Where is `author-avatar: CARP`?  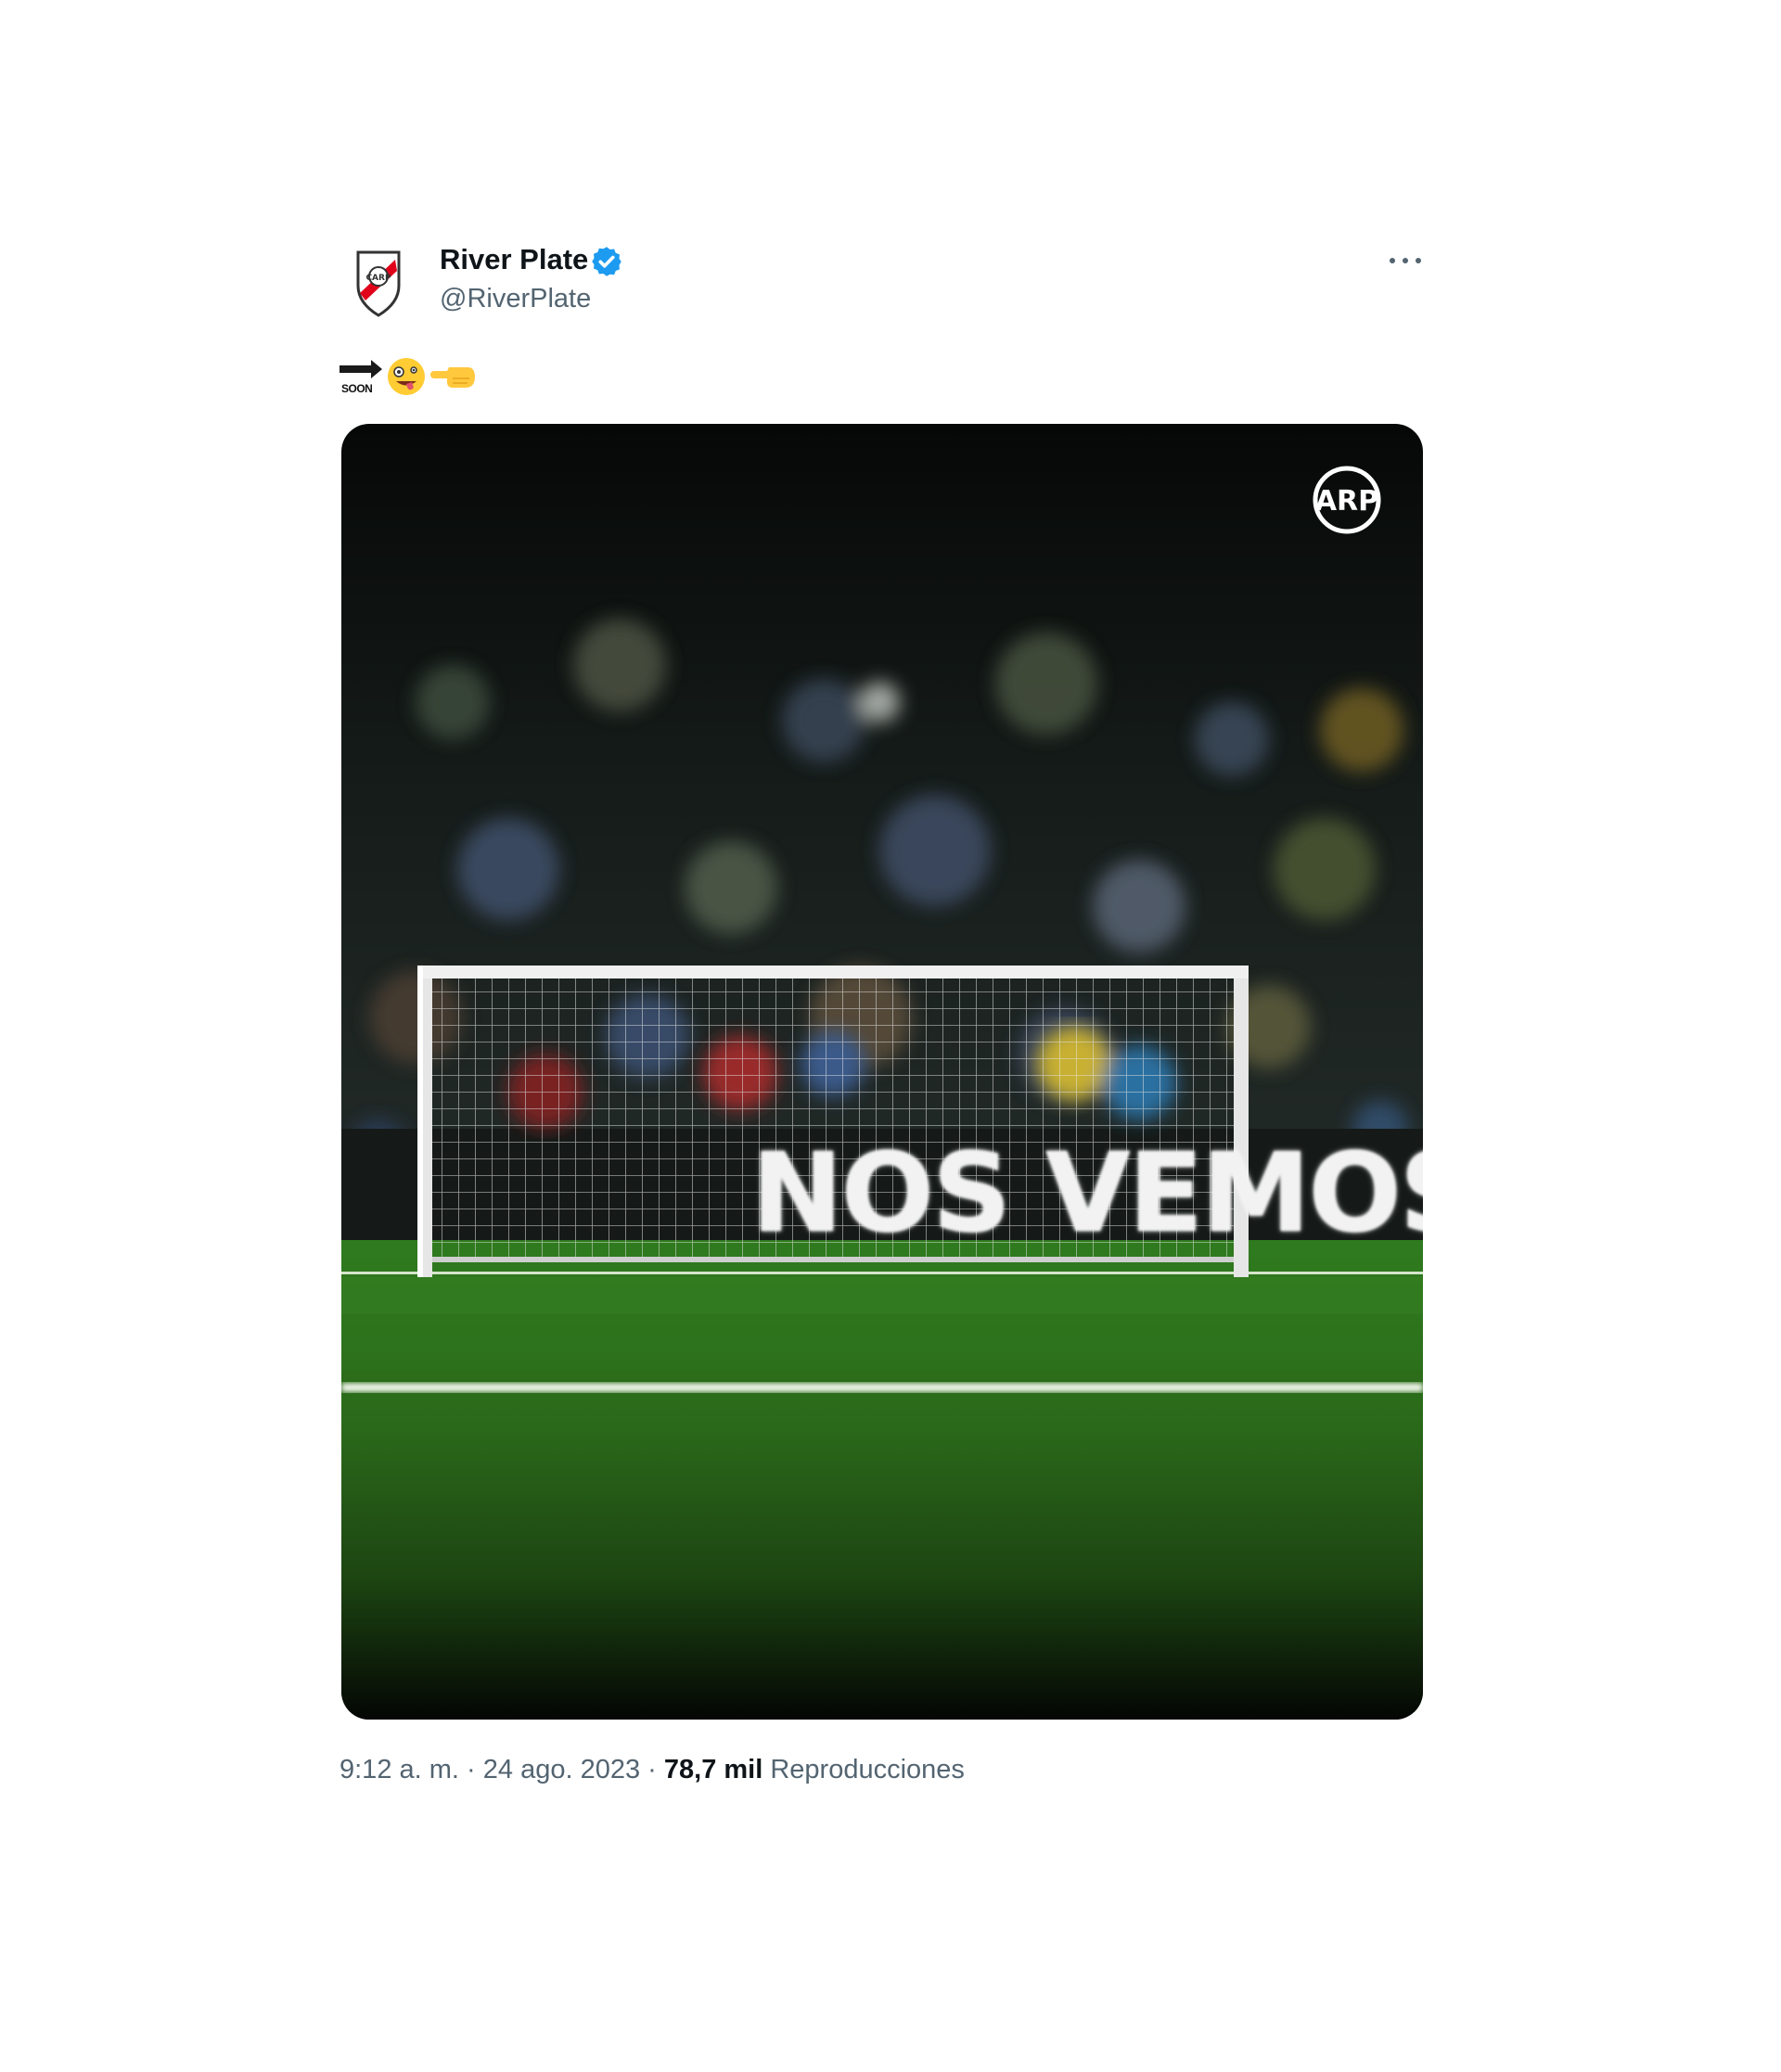 author-avatar: CARP is located at coordinates (378, 280).